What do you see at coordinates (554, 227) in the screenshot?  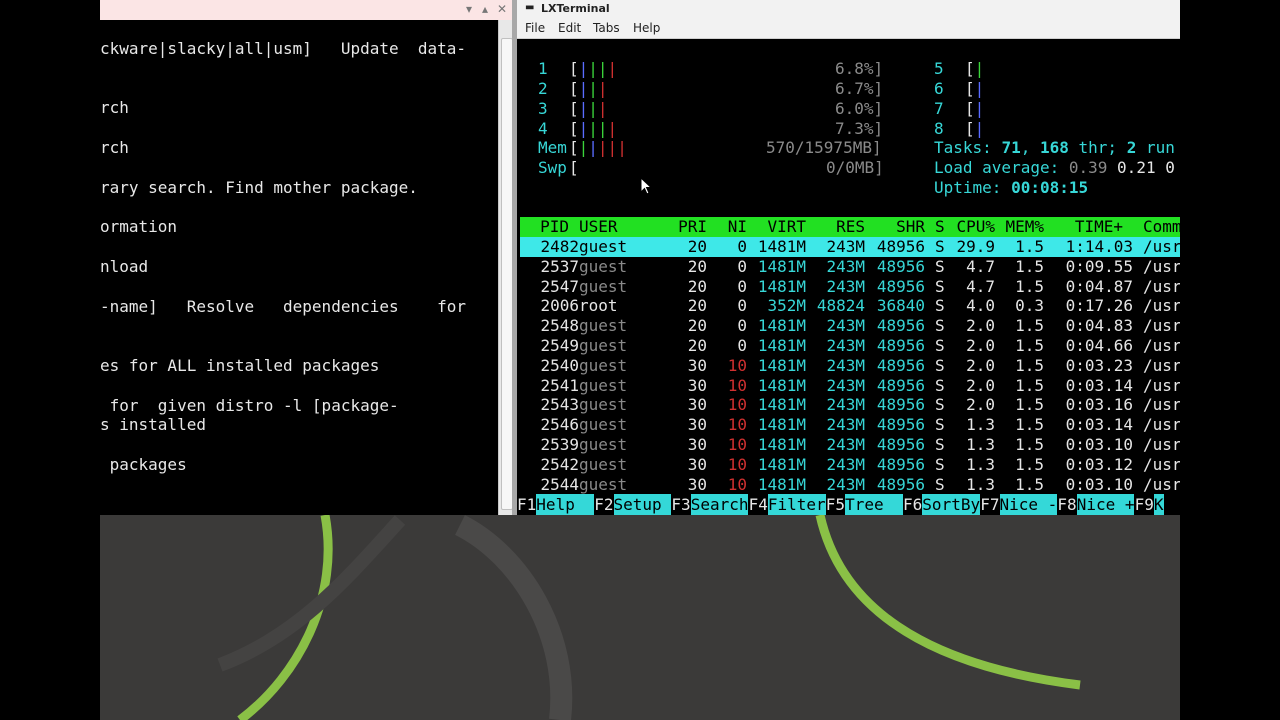 I see `column-header-pid: PID` at bounding box center [554, 227].